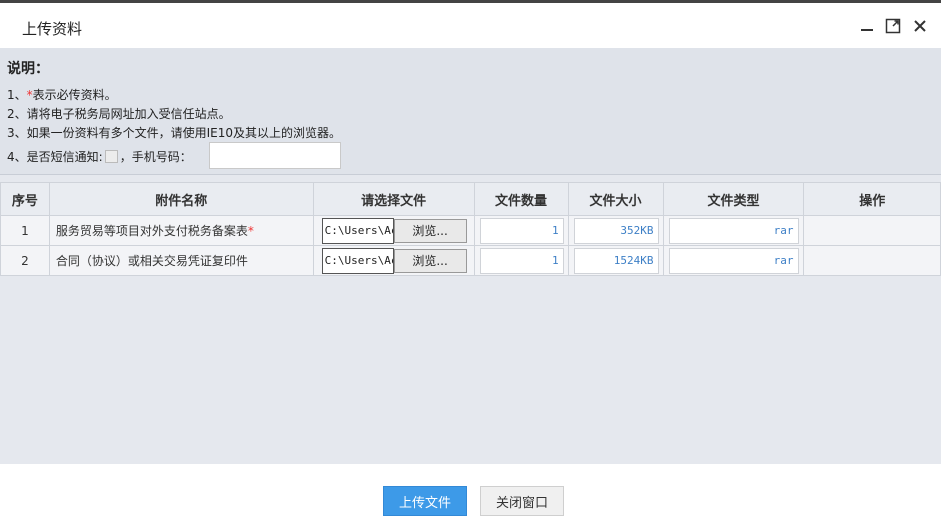 The width and height of the screenshot is (941, 529). I want to click on row-file-size: 1524KB, so click(615, 260).